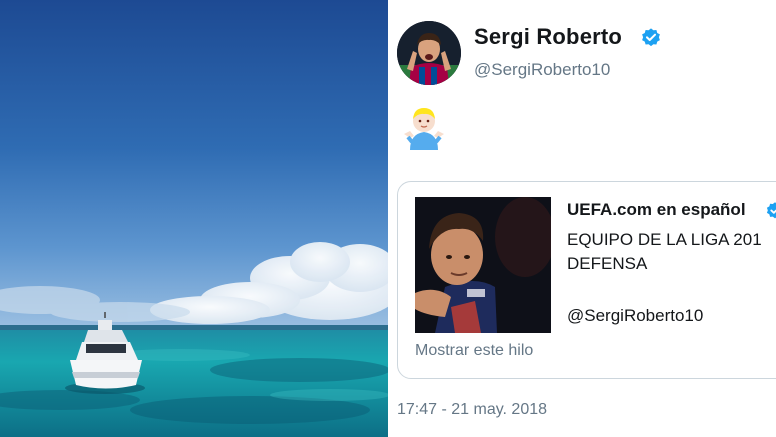 The width and height of the screenshot is (776, 437). Describe the element at coordinates (472, 410) in the screenshot. I see `tweet-timestamp: 17:47 - 21 may. 2018` at that location.